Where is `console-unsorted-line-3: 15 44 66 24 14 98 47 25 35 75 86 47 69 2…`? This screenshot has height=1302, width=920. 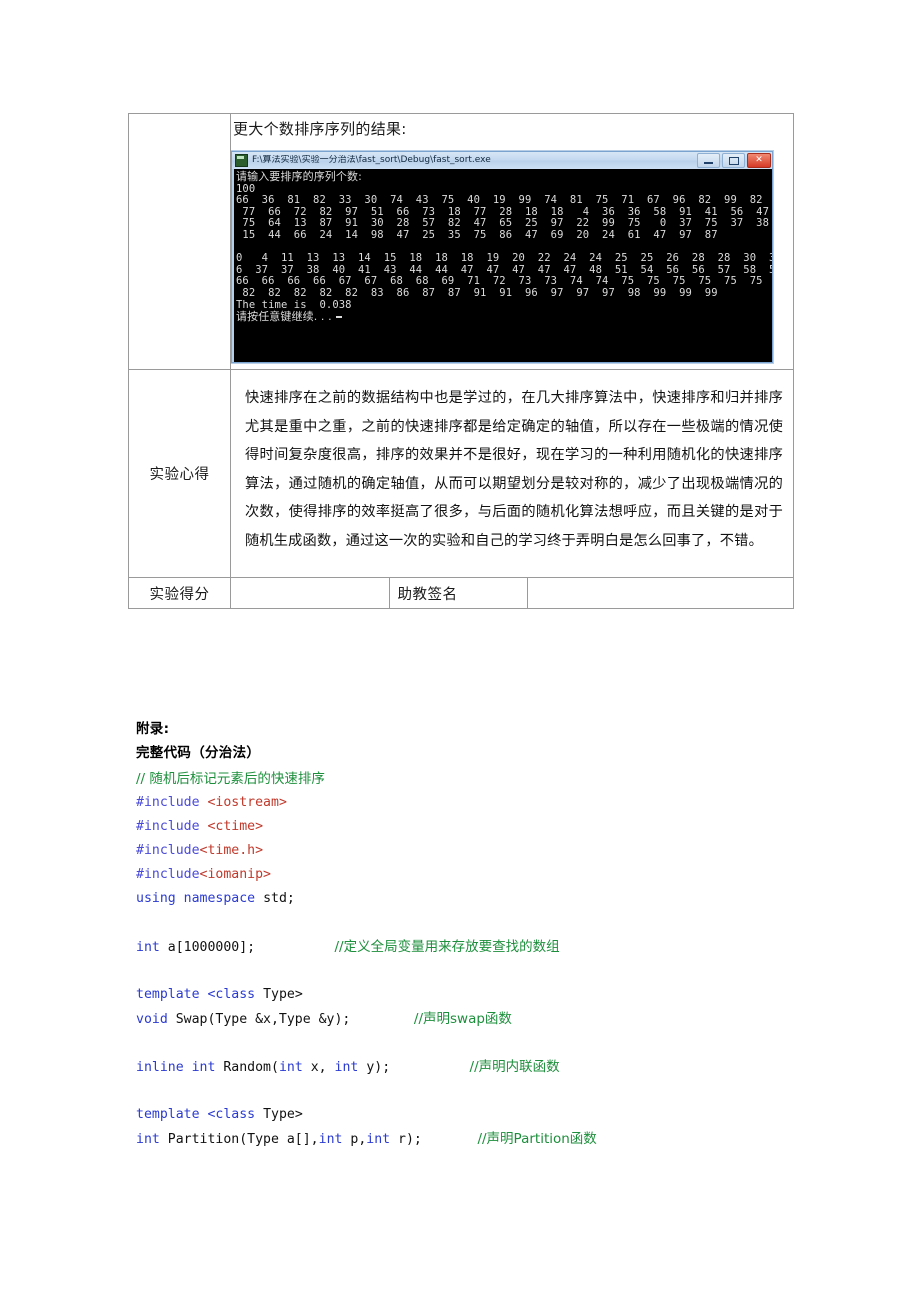 console-unsorted-line-3: 15 44 66 24 14 98 47 25 35 75 86 47 69 2… is located at coordinates (477, 234).